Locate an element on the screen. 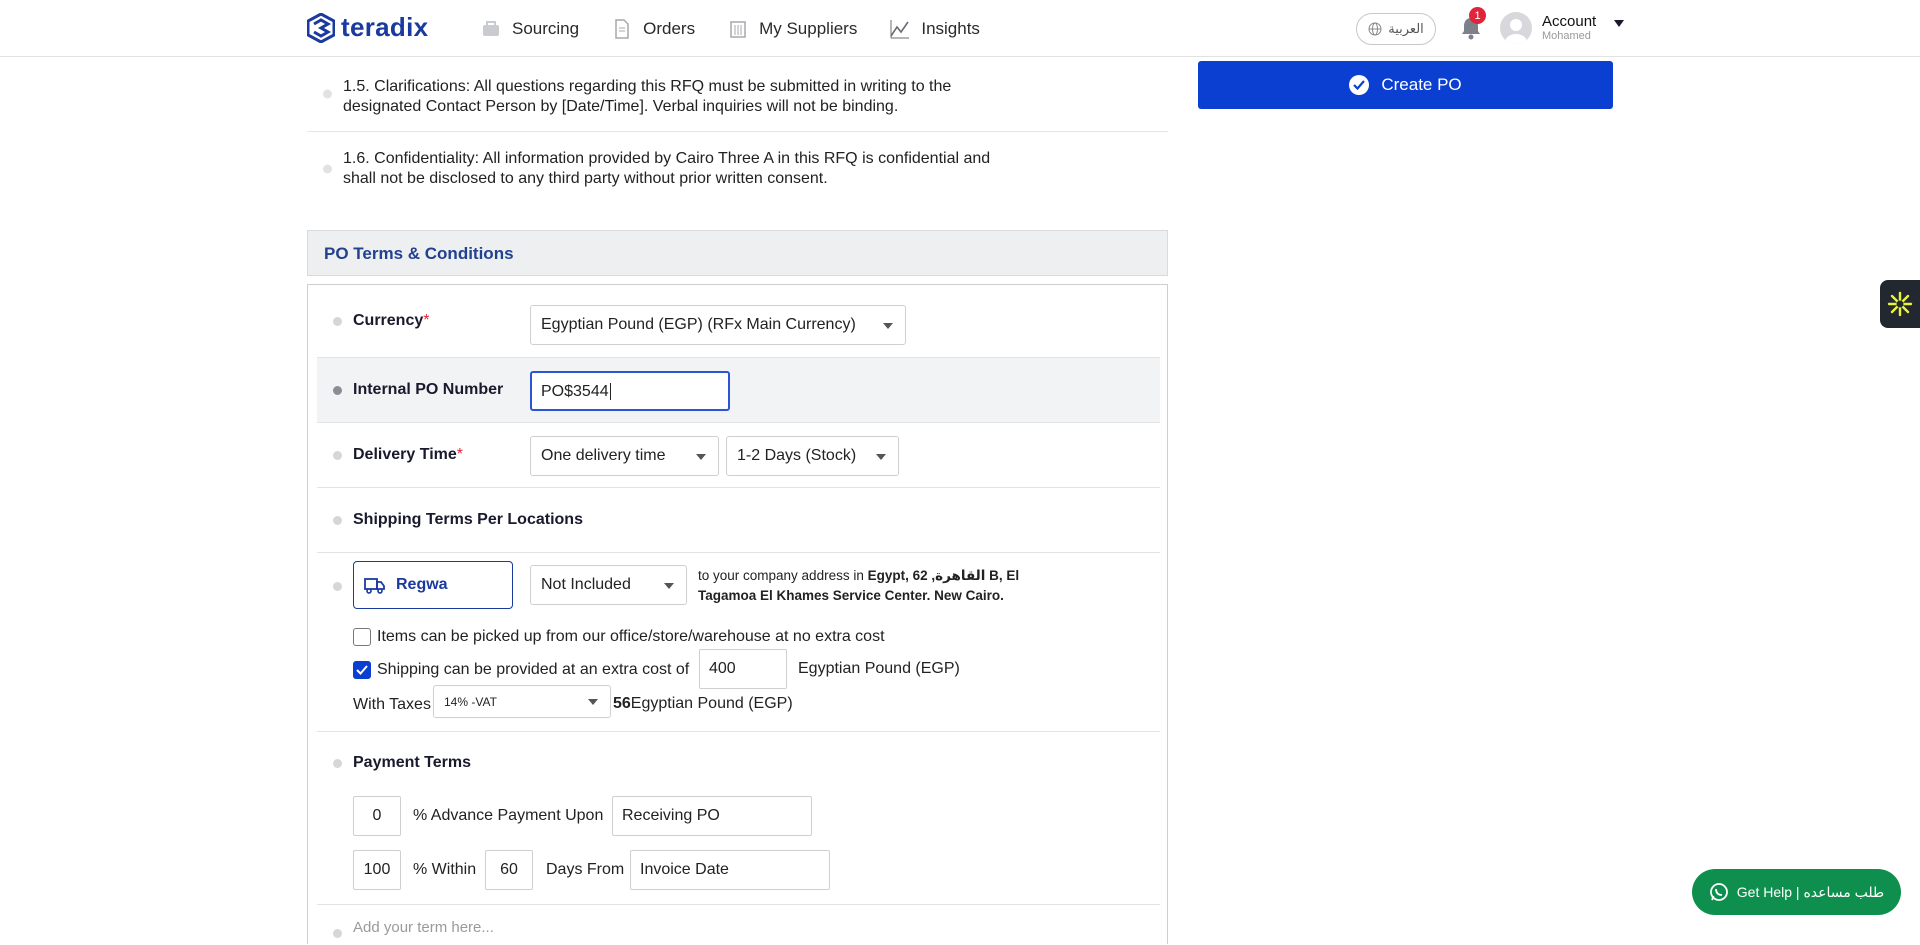 The image size is (1920, 945). shipping-option-select: Not Included is located at coordinates (608, 585).